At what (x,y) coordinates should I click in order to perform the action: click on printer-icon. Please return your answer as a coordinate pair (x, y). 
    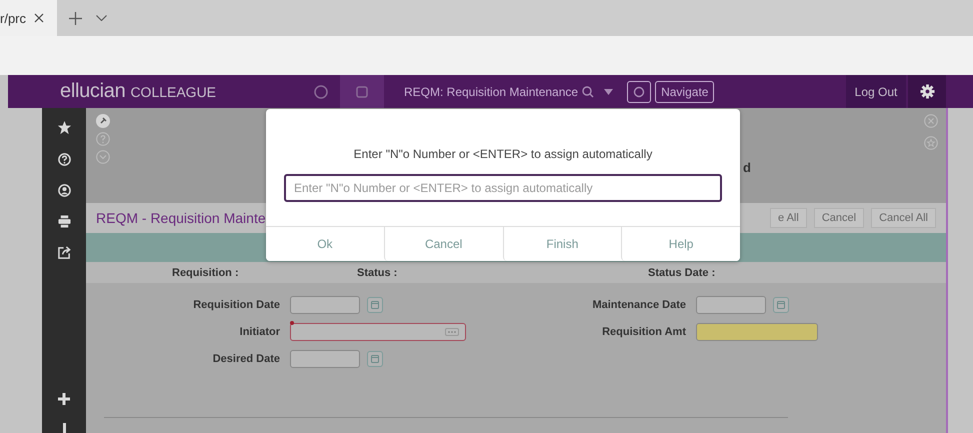
    Looking at the image, I should click on (64, 221).